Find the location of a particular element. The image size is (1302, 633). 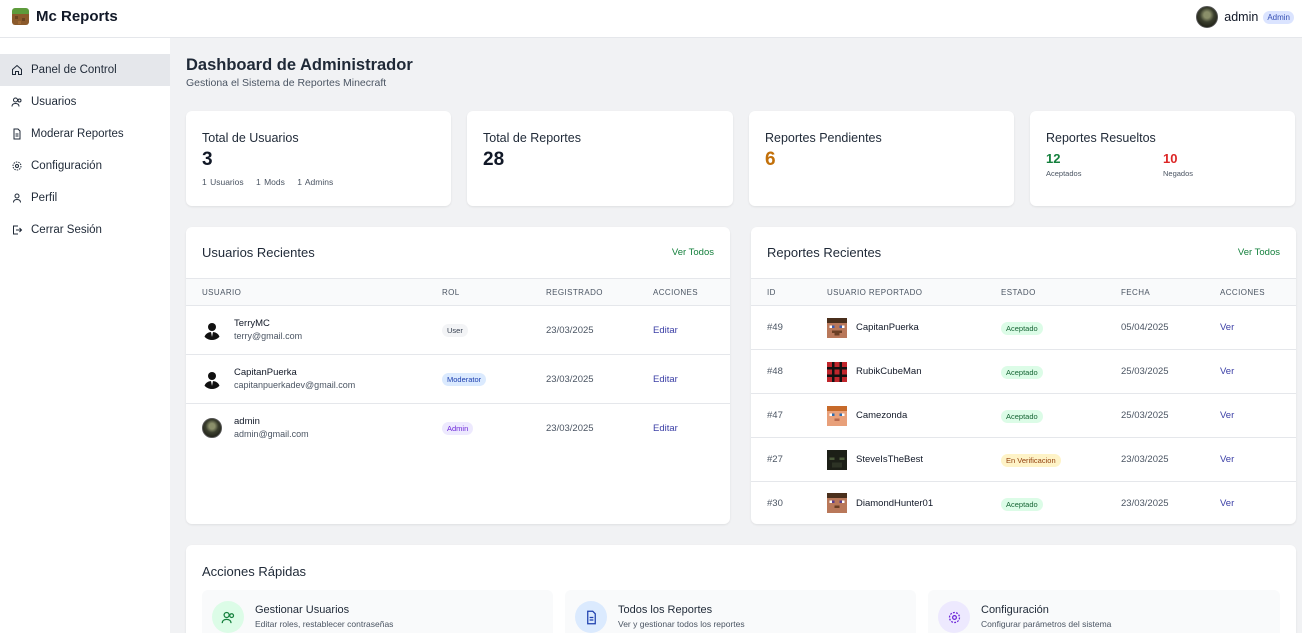

role-badge: Moderator is located at coordinates (464, 379).